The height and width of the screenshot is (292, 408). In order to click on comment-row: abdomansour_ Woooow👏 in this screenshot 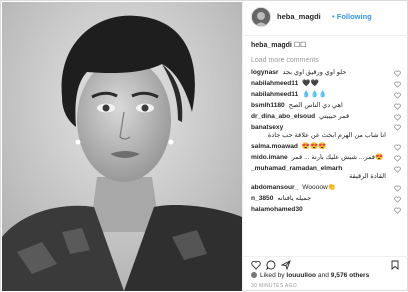, I will do `click(325, 188)`.